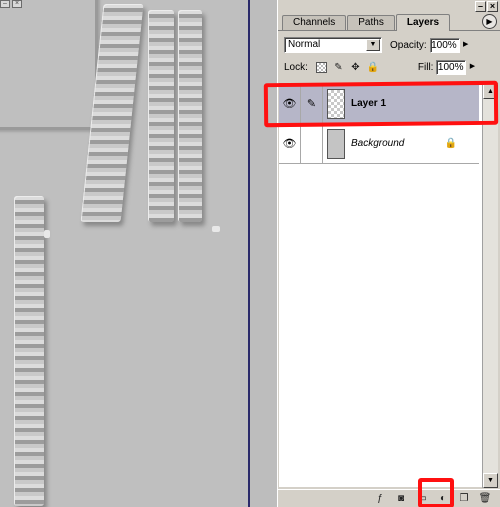  I want to click on trash-icon: 🗑, so click(485, 498).